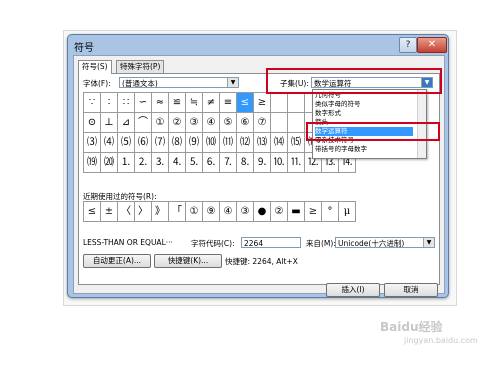 This screenshot has height=366, width=500. What do you see at coordinates (228, 123) in the screenshot?
I see `symbol-cell: ⑤` at bounding box center [228, 123].